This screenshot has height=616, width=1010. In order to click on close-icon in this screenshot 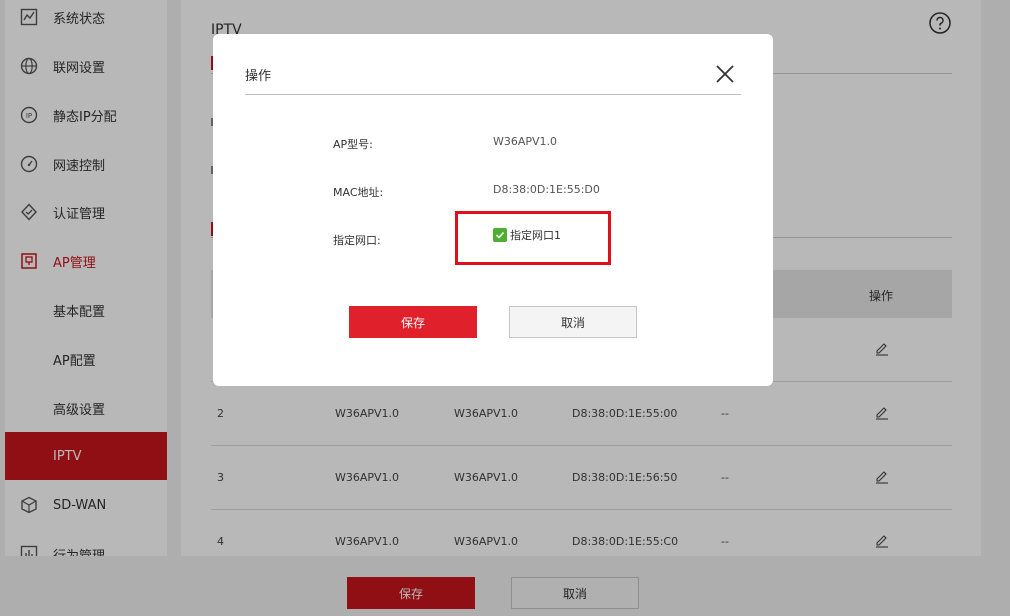, I will do `click(725, 74)`.